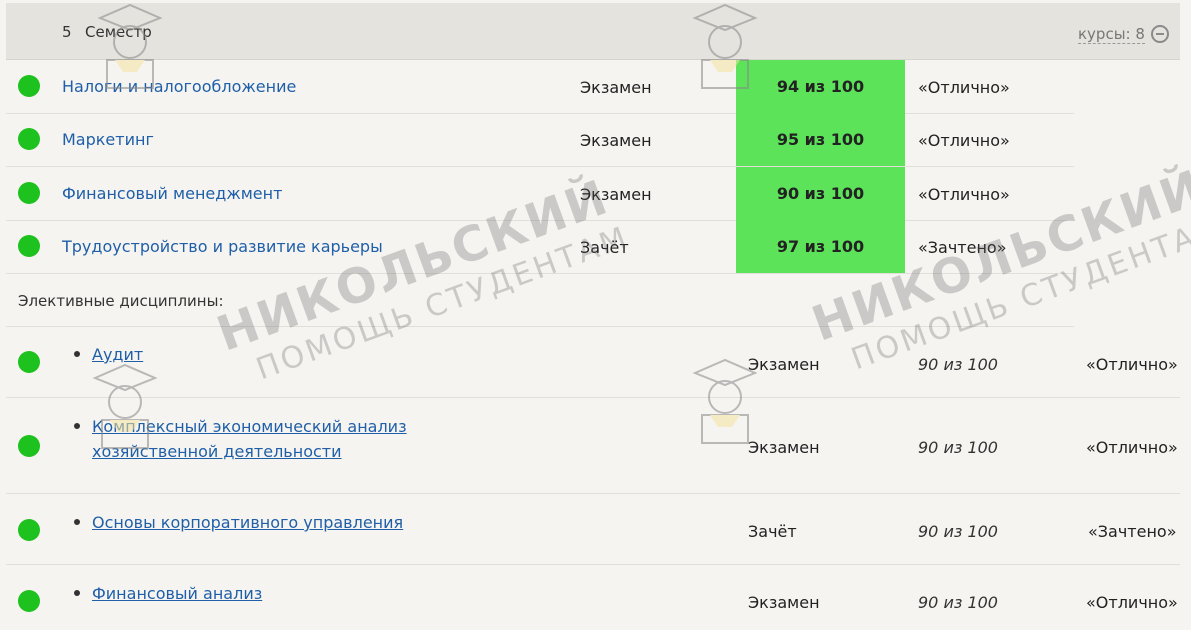 Image resolution: width=1191 pixels, height=630 pixels. I want to click on elective-name-link: Основы корпоративного управления, so click(247, 522).